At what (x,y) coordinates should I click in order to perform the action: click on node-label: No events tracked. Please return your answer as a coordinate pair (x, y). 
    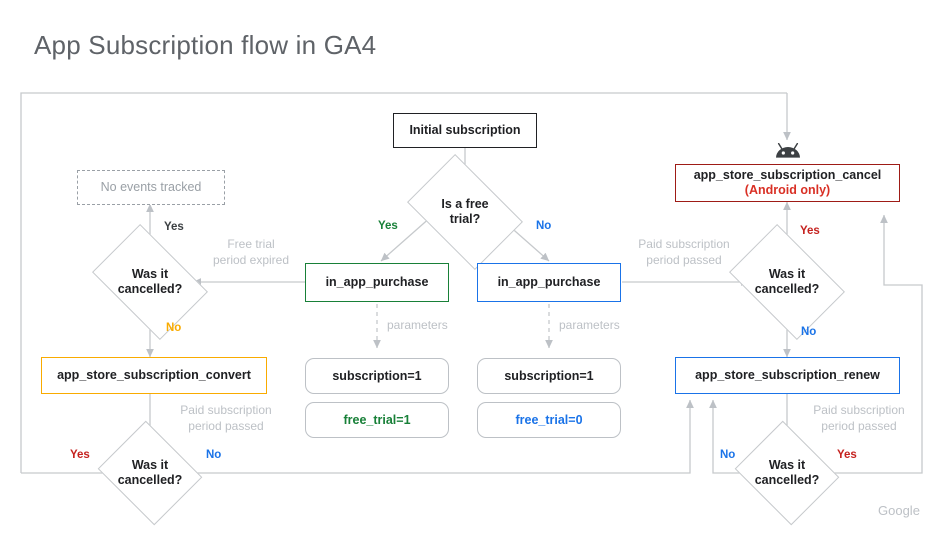
    Looking at the image, I should click on (151, 187).